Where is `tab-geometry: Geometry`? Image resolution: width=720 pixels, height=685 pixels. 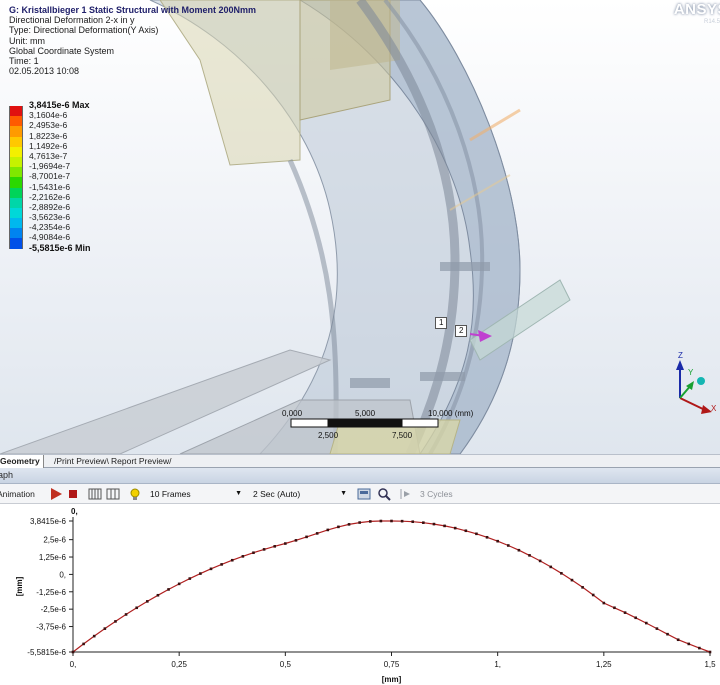
tab-geometry: Geometry is located at coordinates (22, 461).